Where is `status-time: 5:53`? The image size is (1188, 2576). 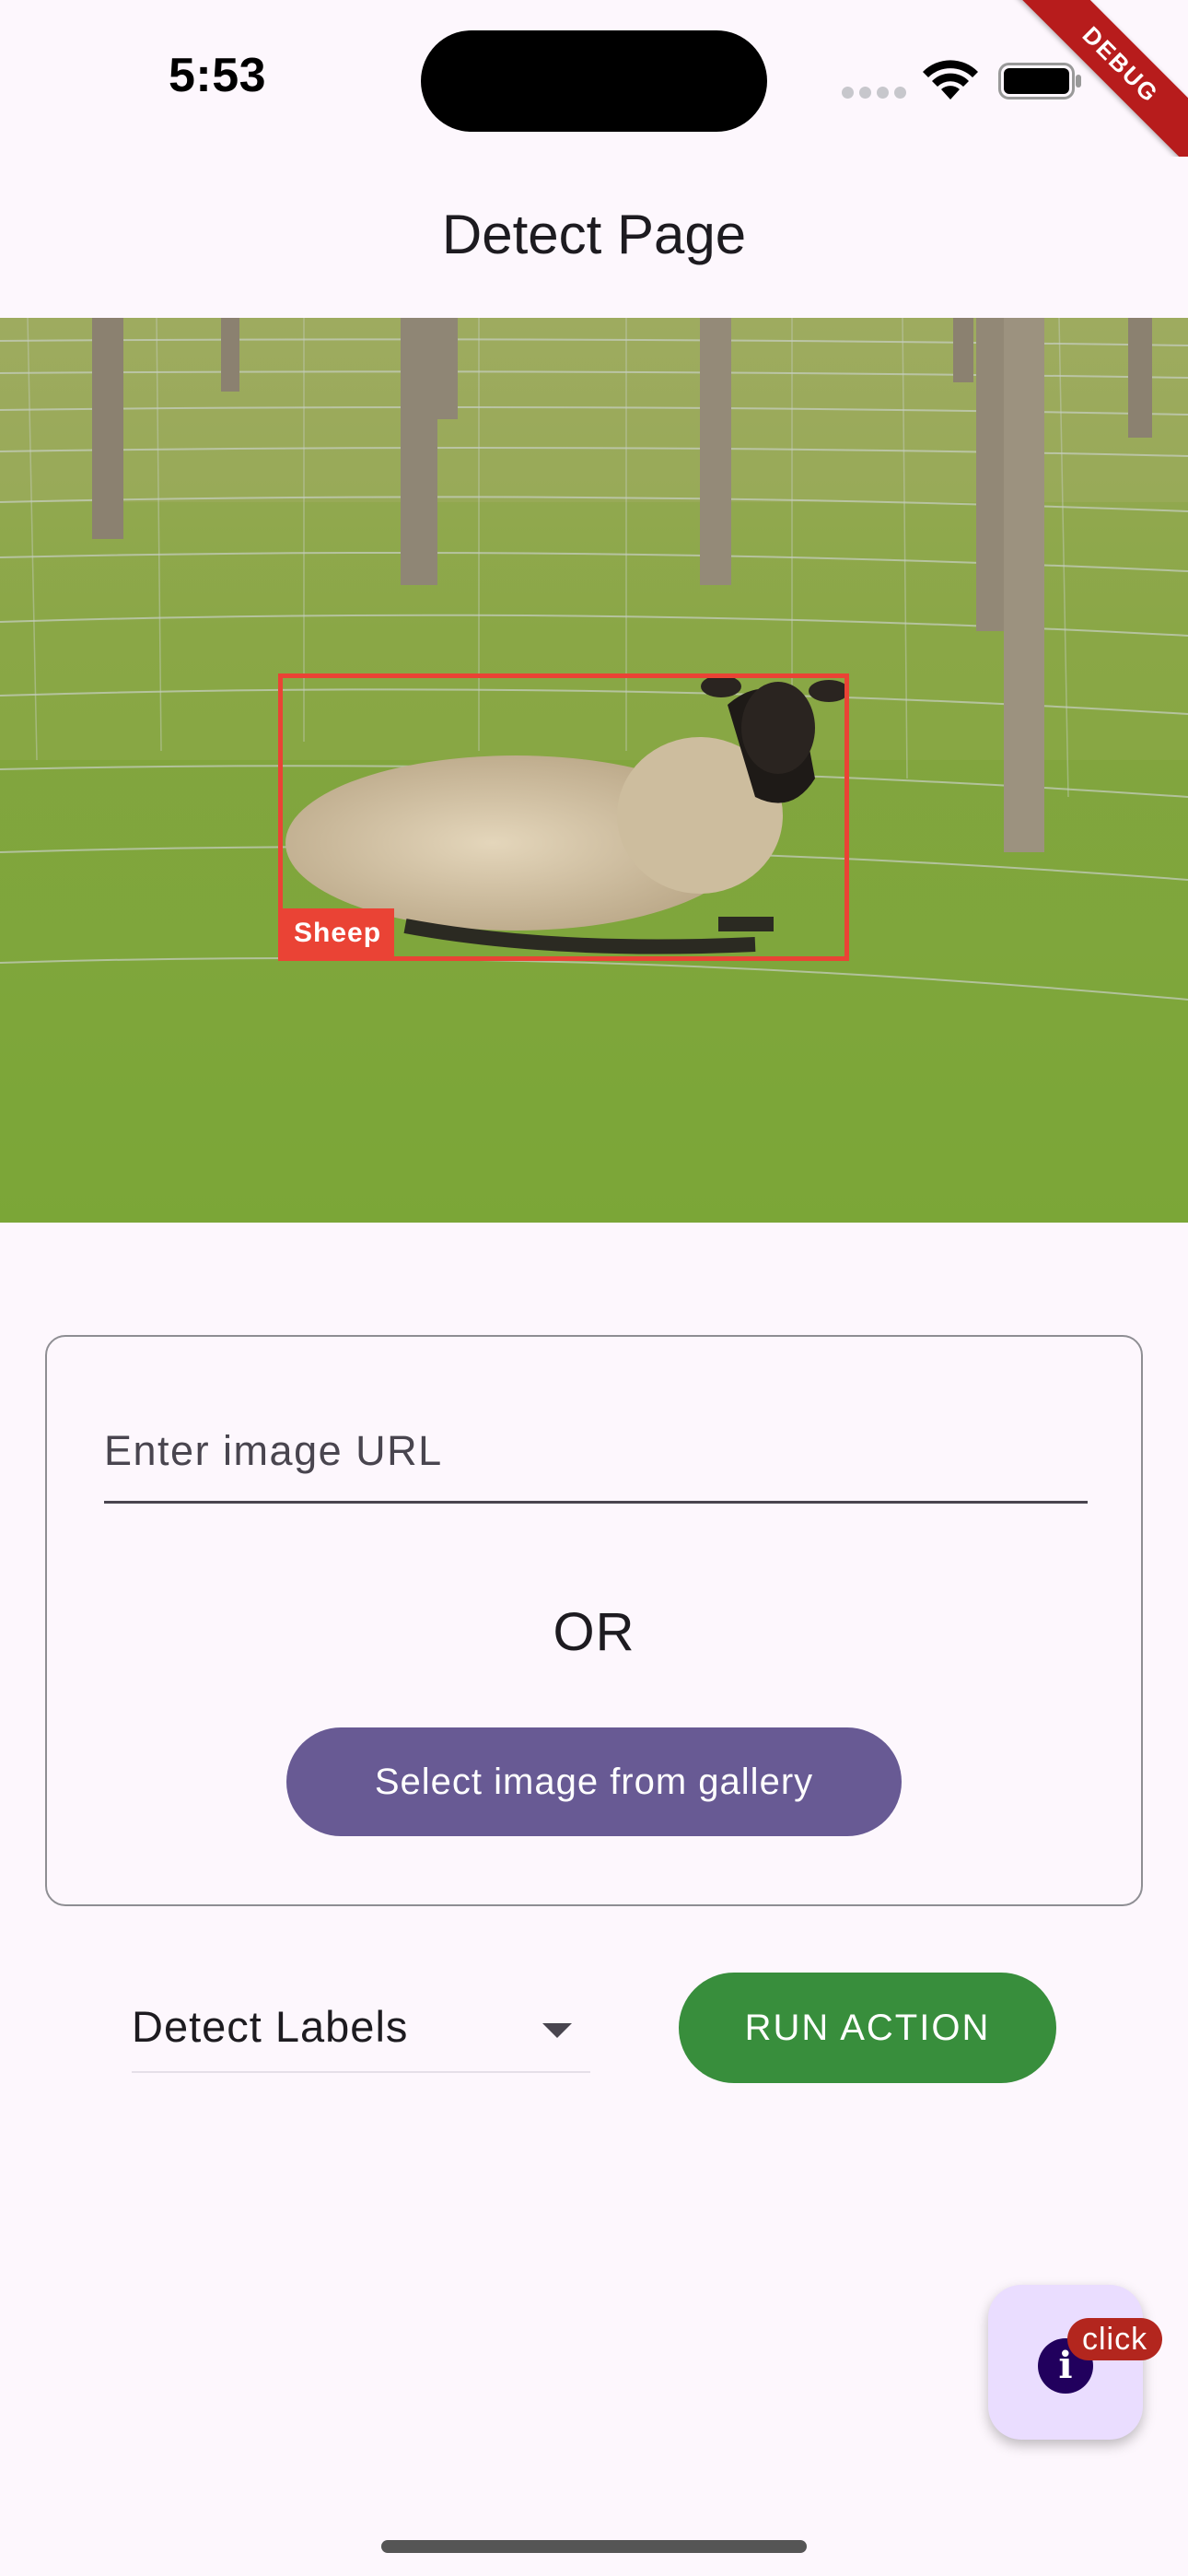 status-time: 5:53 is located at coordinates (218, 75).